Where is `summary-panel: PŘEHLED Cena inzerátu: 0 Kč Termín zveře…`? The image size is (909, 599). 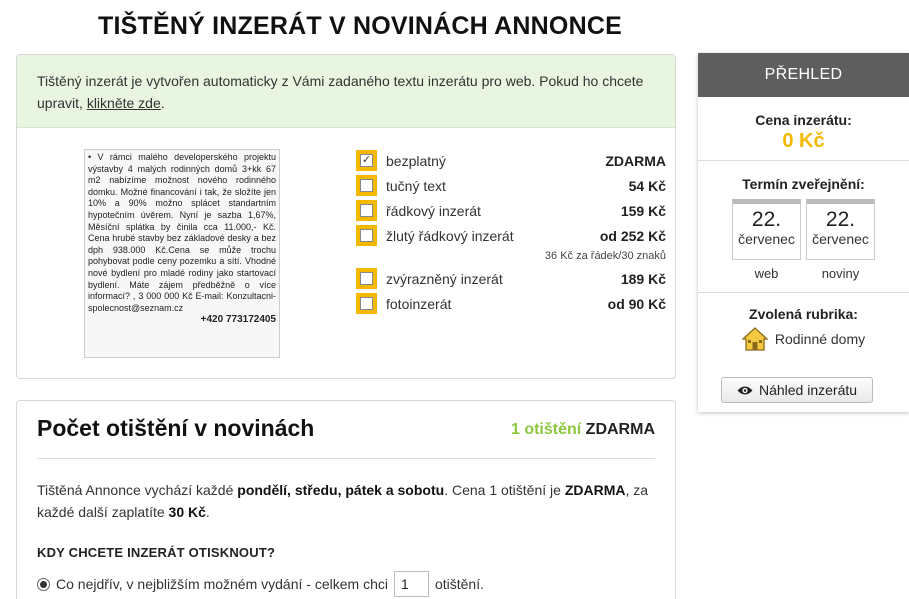
summary-panel: PŘEHLED Cena inzerátu: 0 Kč Termín zveře… is located at coordinates (803, 232).